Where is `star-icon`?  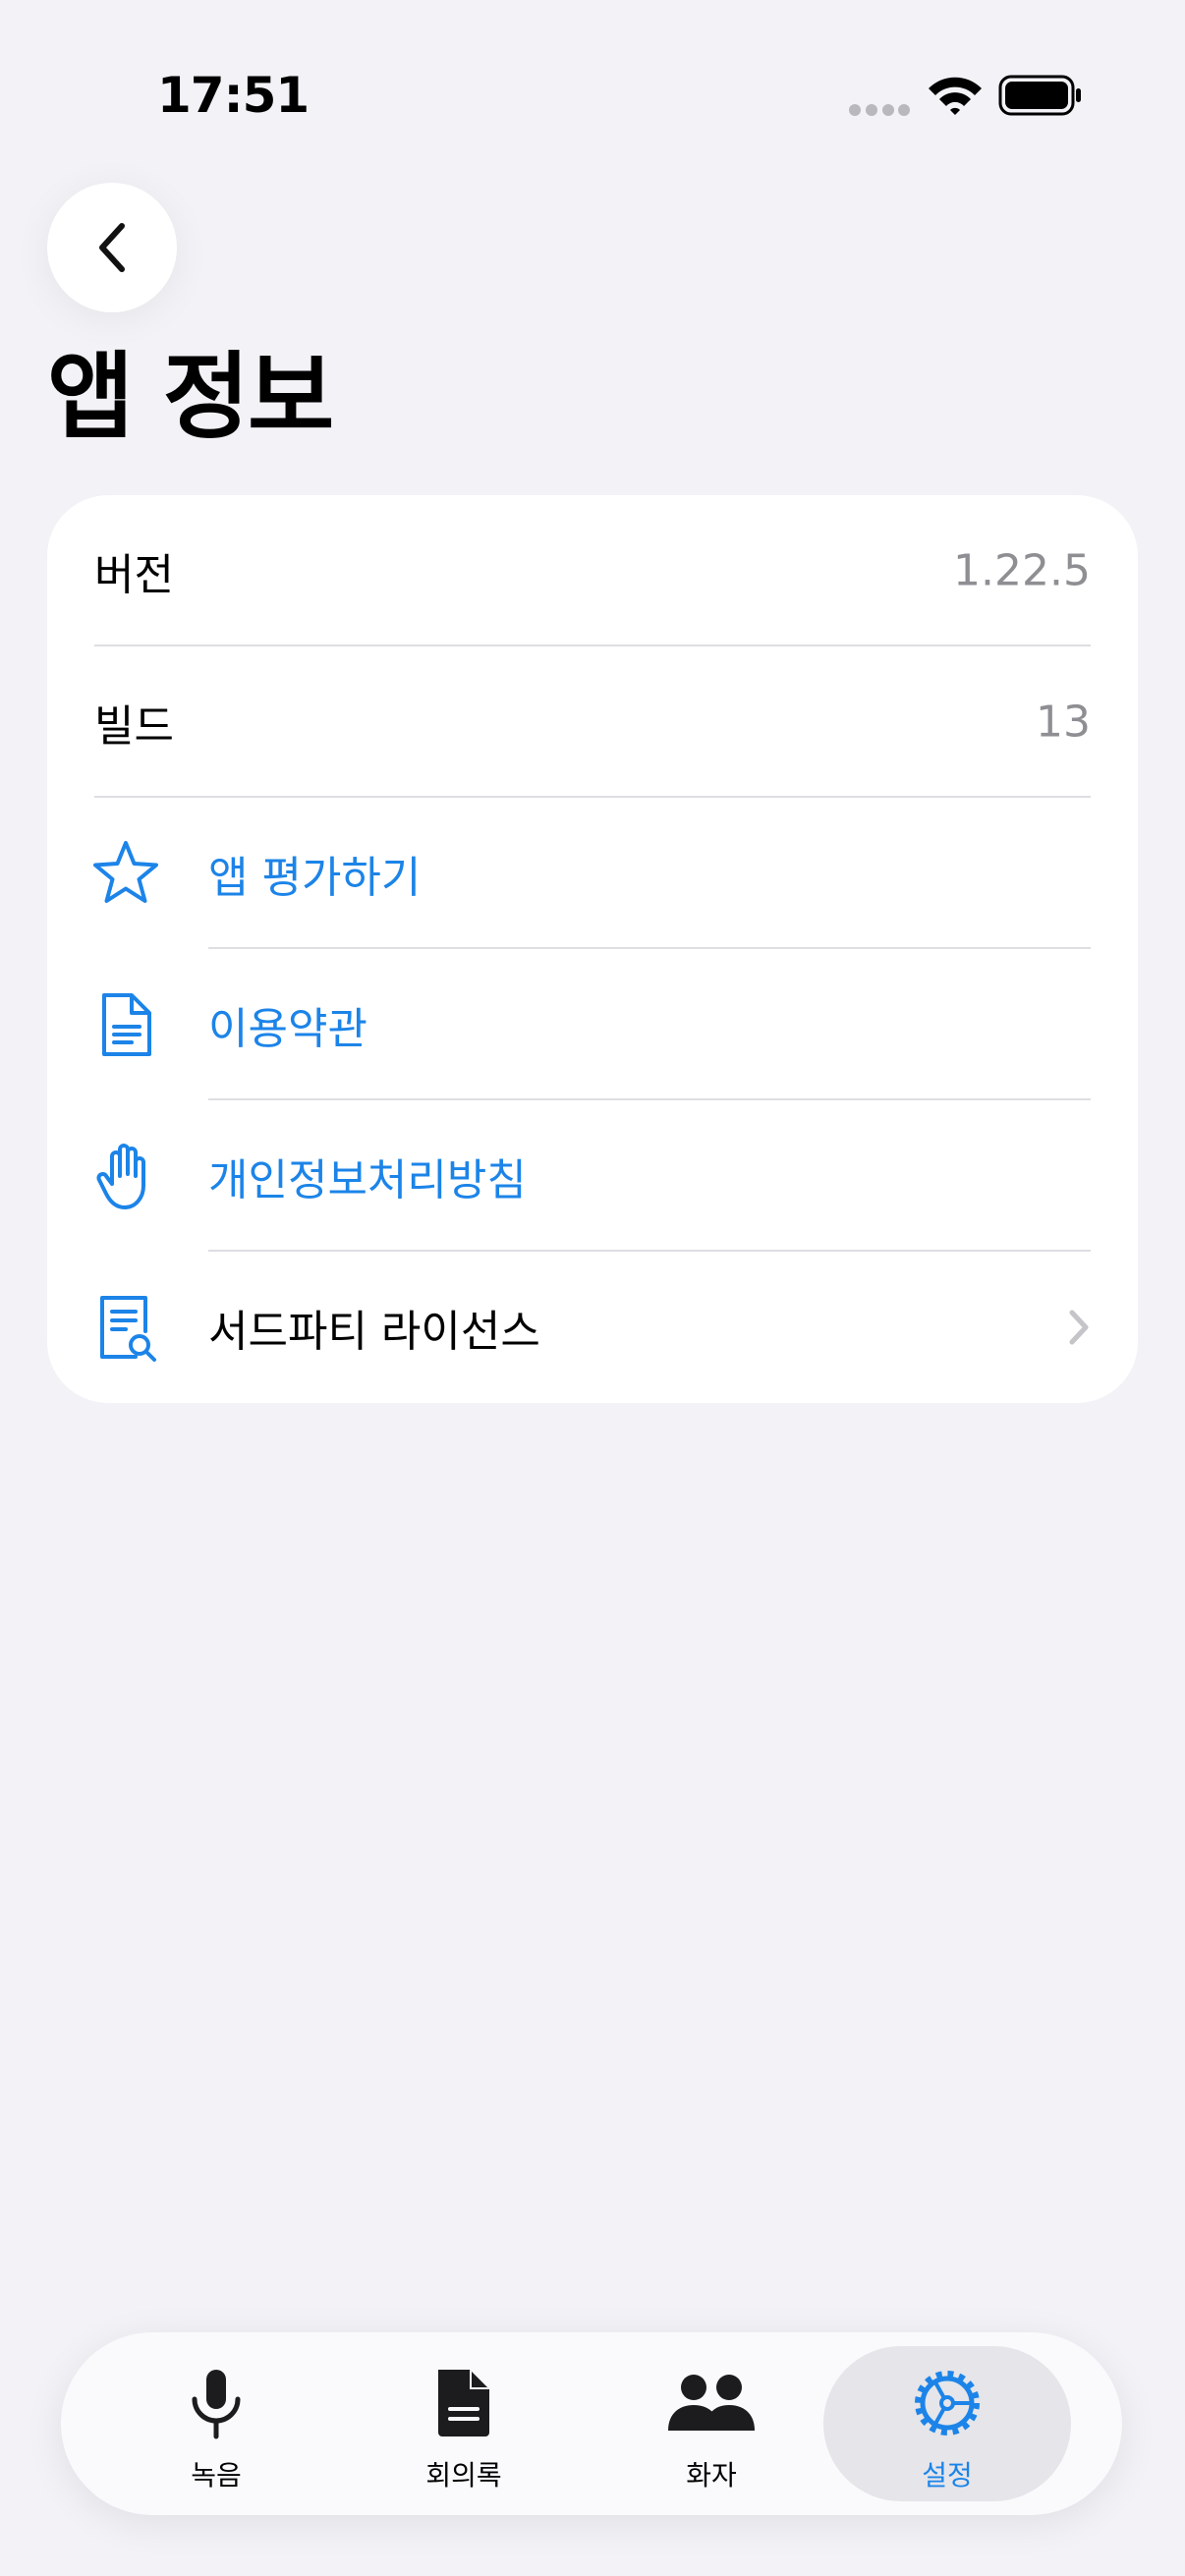
star-icon is located at coordinates (126, 872).